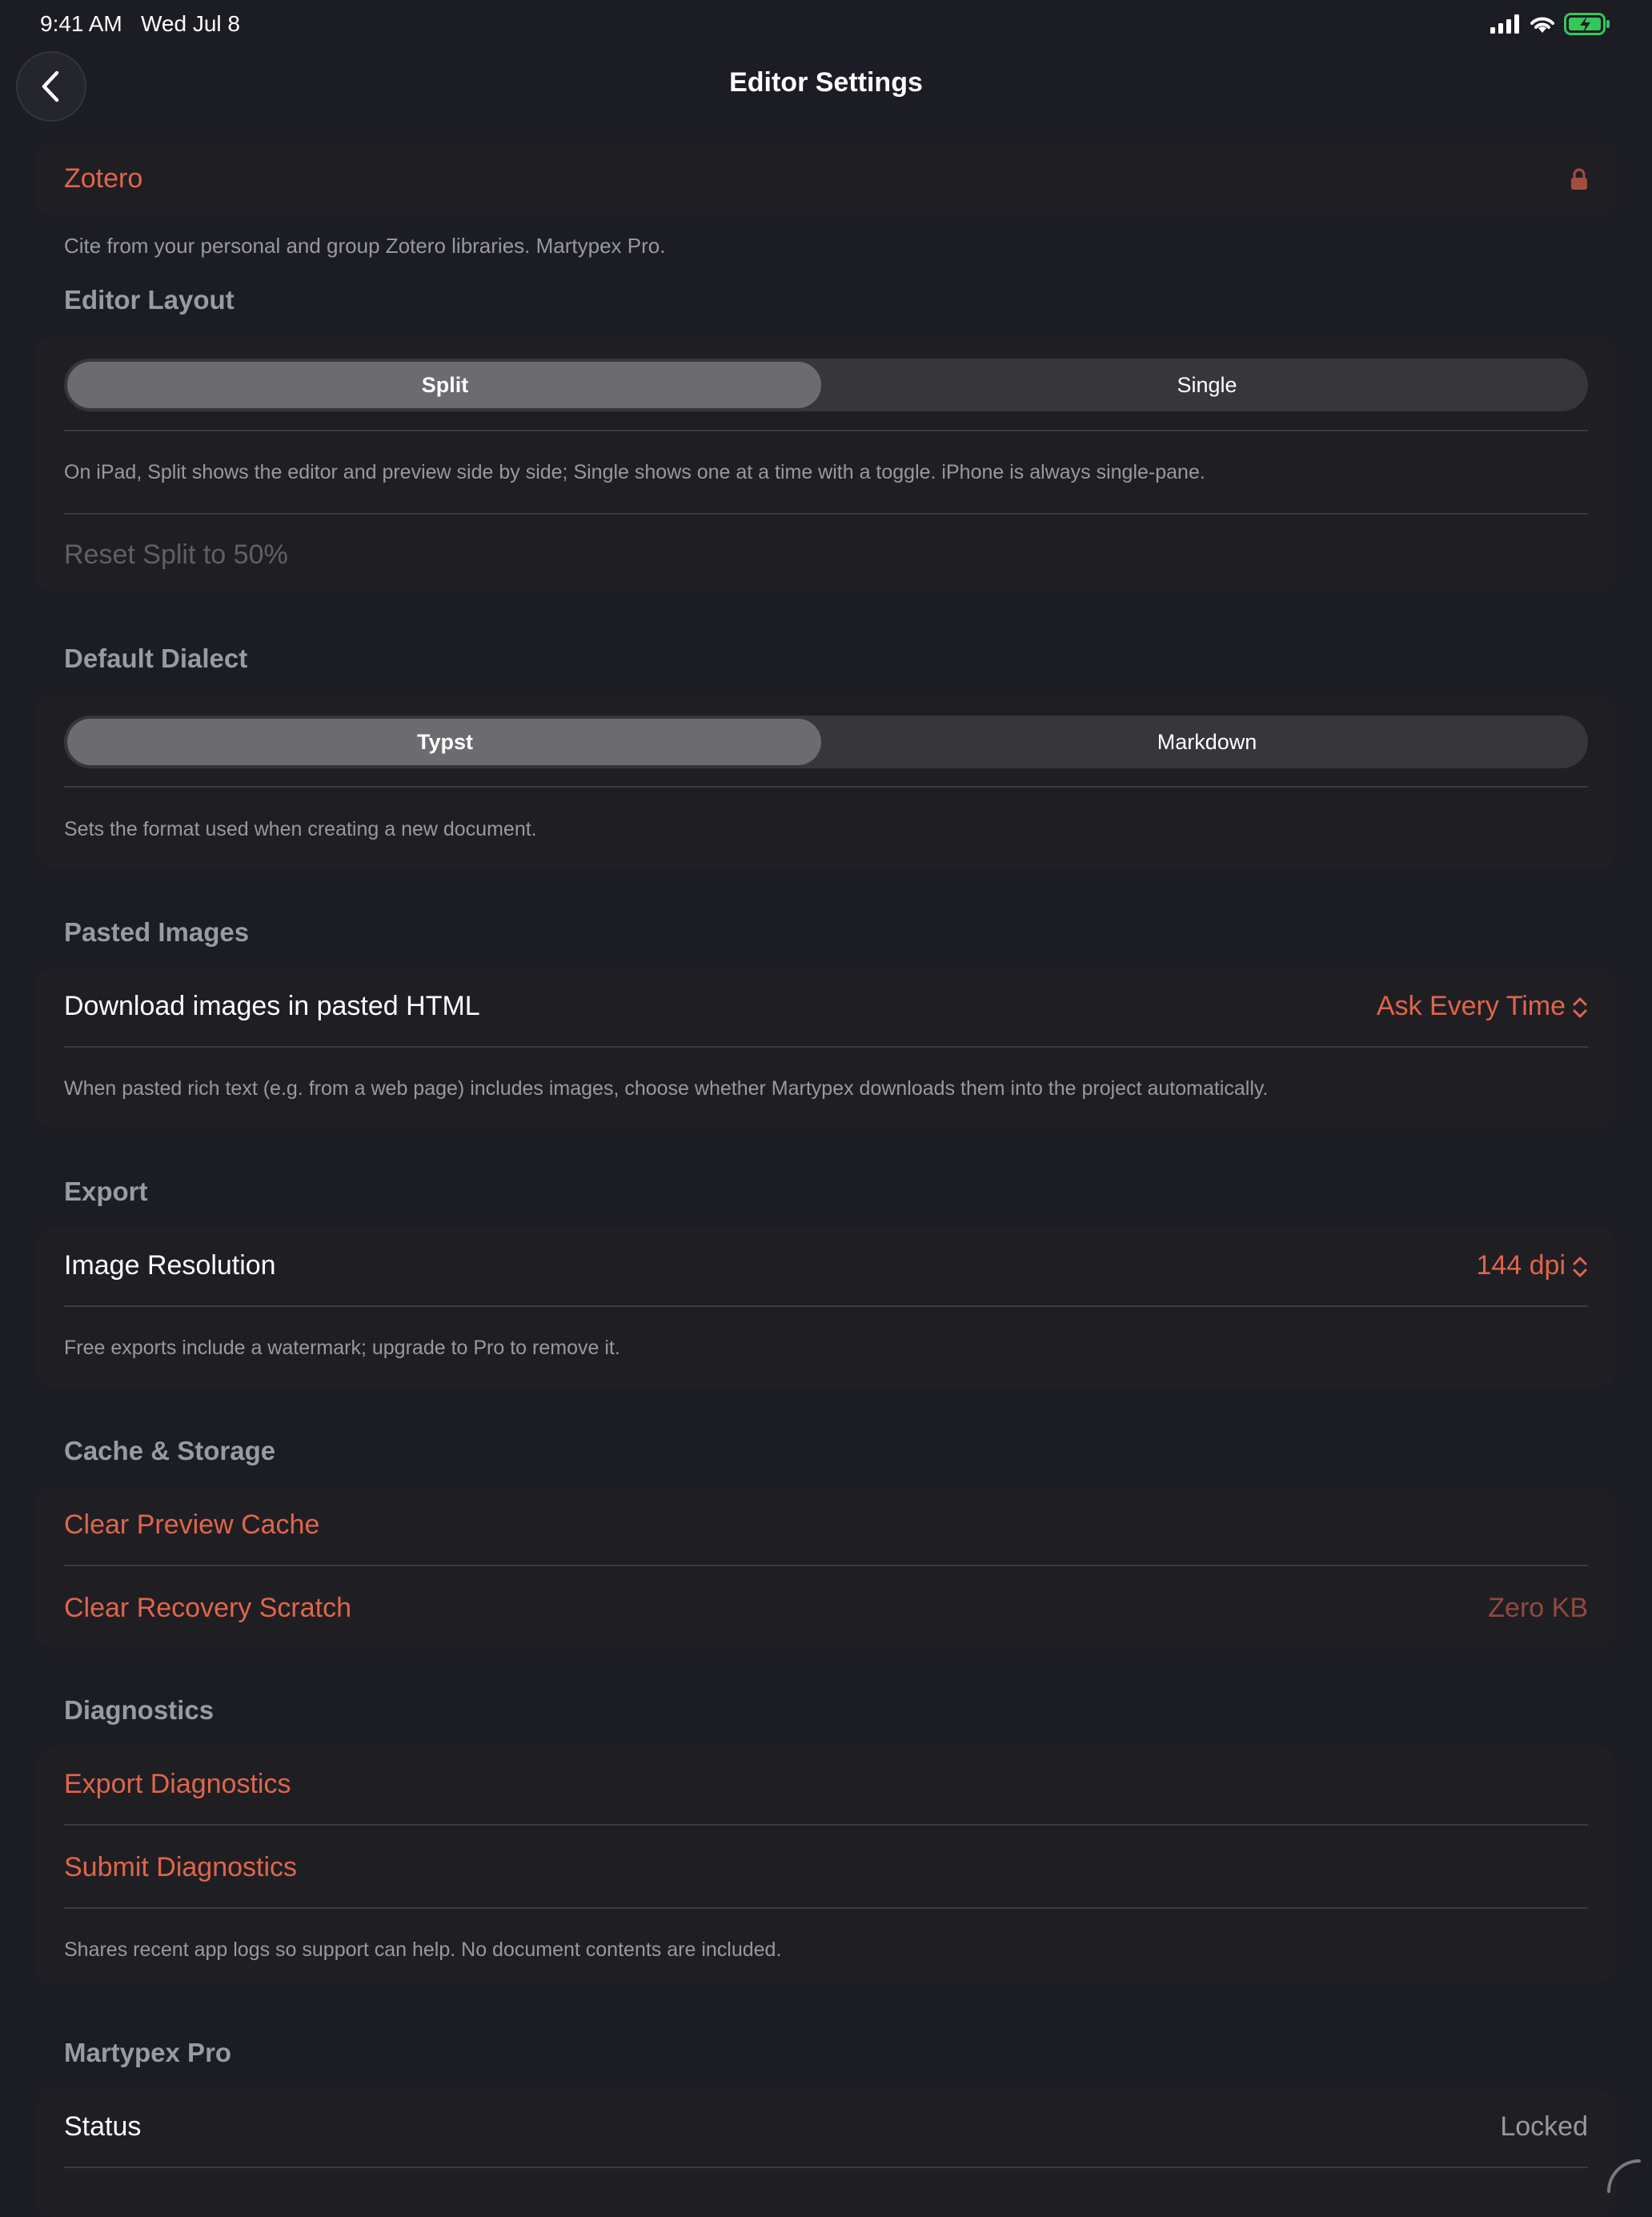  What do you see at coordinates (1624, 2176) in the screenshot?
I see `corner-grabber-icon` at bounding box center [1624, 2176].